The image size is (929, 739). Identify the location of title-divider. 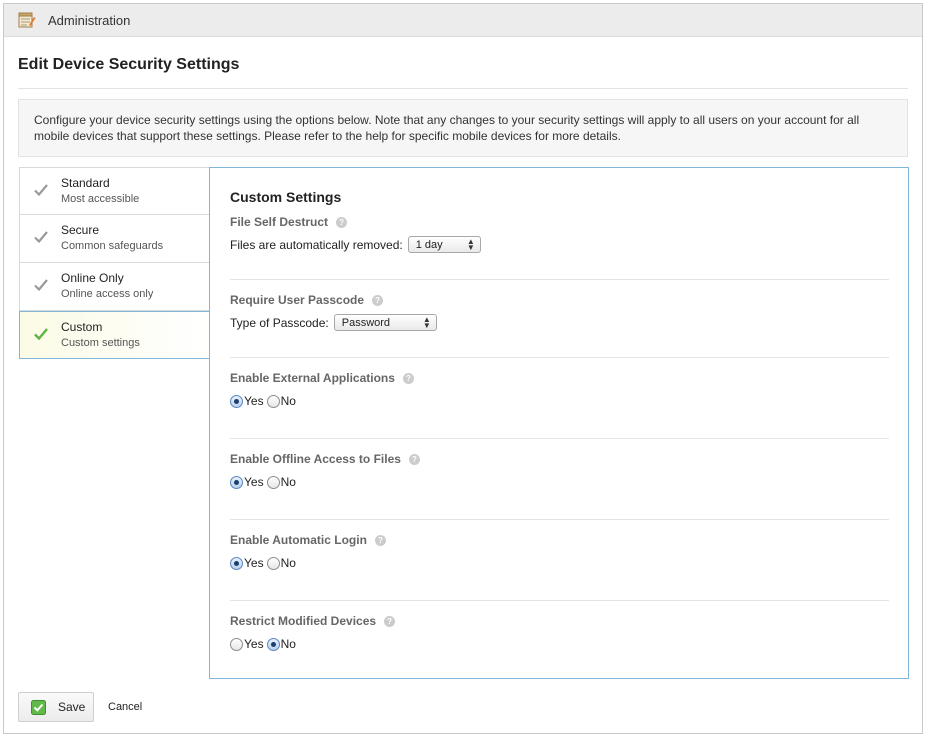
(463, 88).